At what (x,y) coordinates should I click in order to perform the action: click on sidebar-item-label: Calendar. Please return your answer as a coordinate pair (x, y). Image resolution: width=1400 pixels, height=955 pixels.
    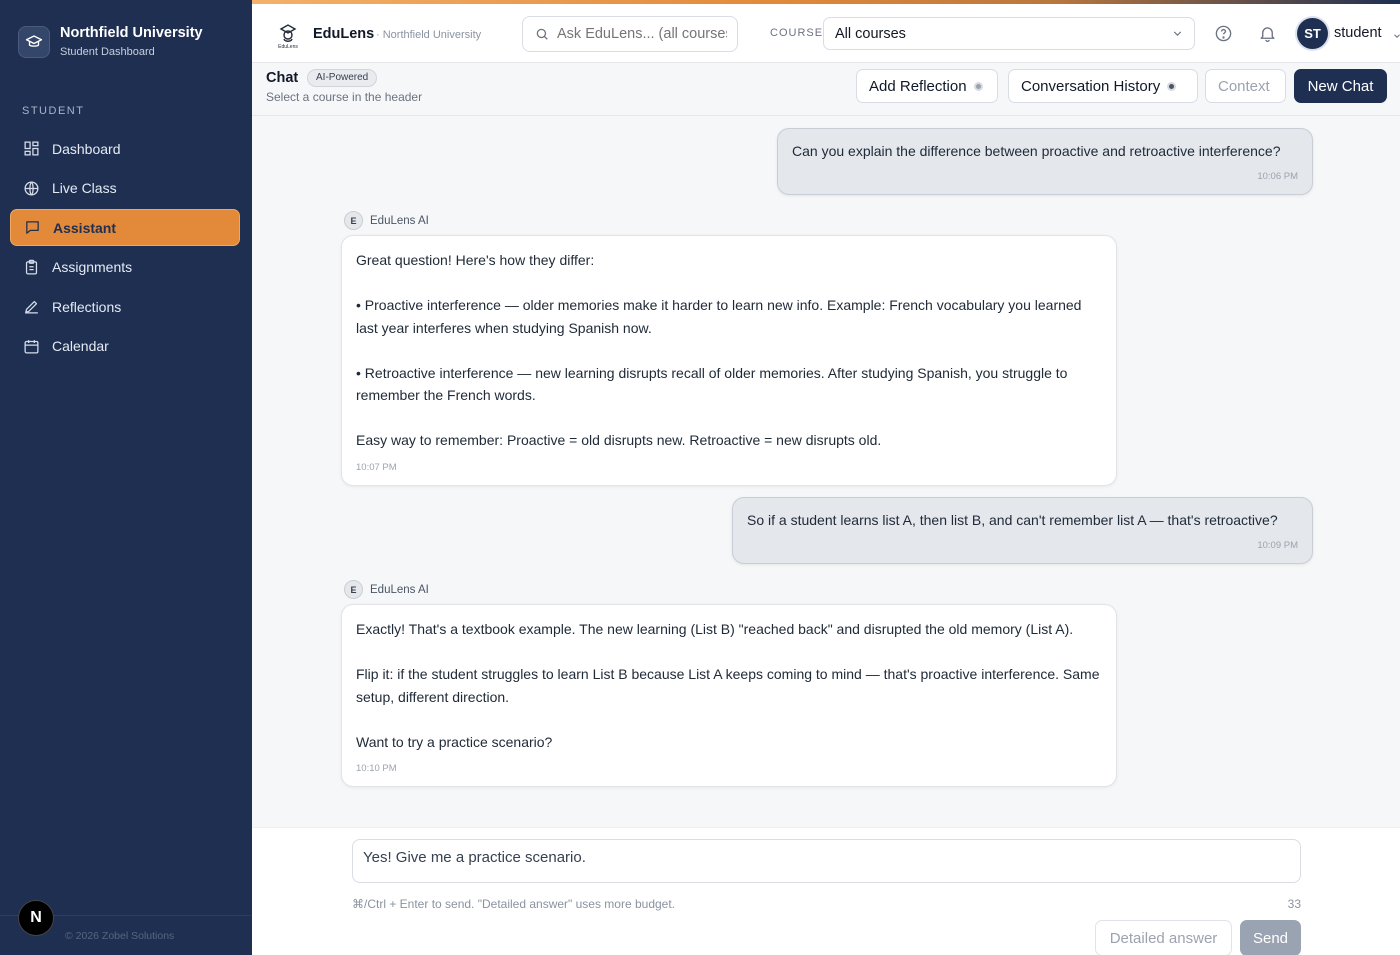
    Looking at the image, I should click on (80, 346).